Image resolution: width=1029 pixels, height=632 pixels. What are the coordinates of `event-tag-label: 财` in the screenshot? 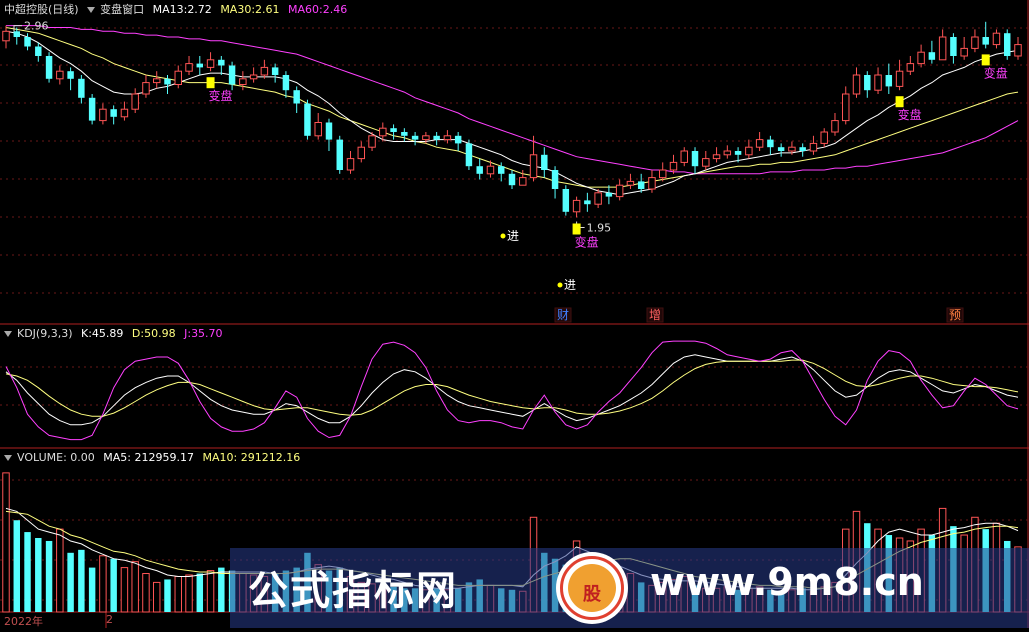 It's located at (563, 315).